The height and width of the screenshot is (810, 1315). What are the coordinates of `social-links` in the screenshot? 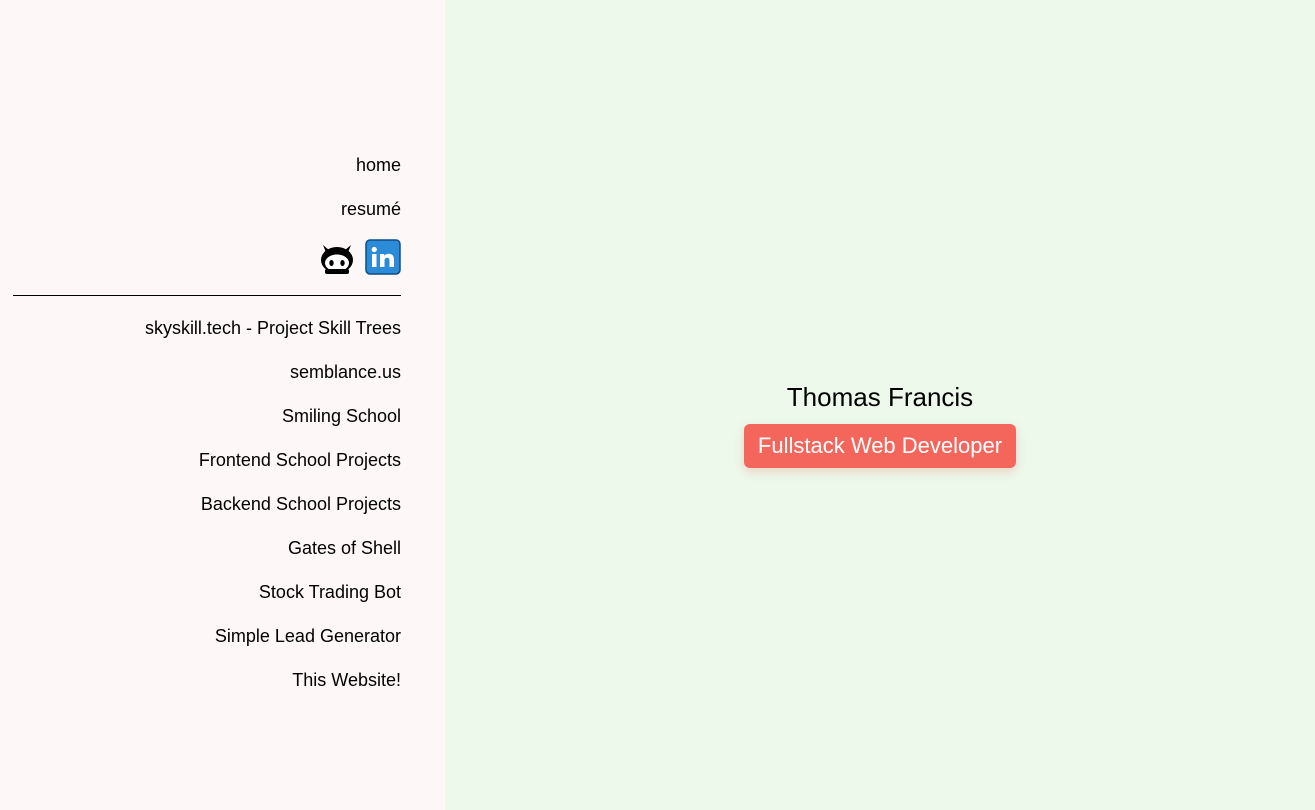 It's located at (207, 257).